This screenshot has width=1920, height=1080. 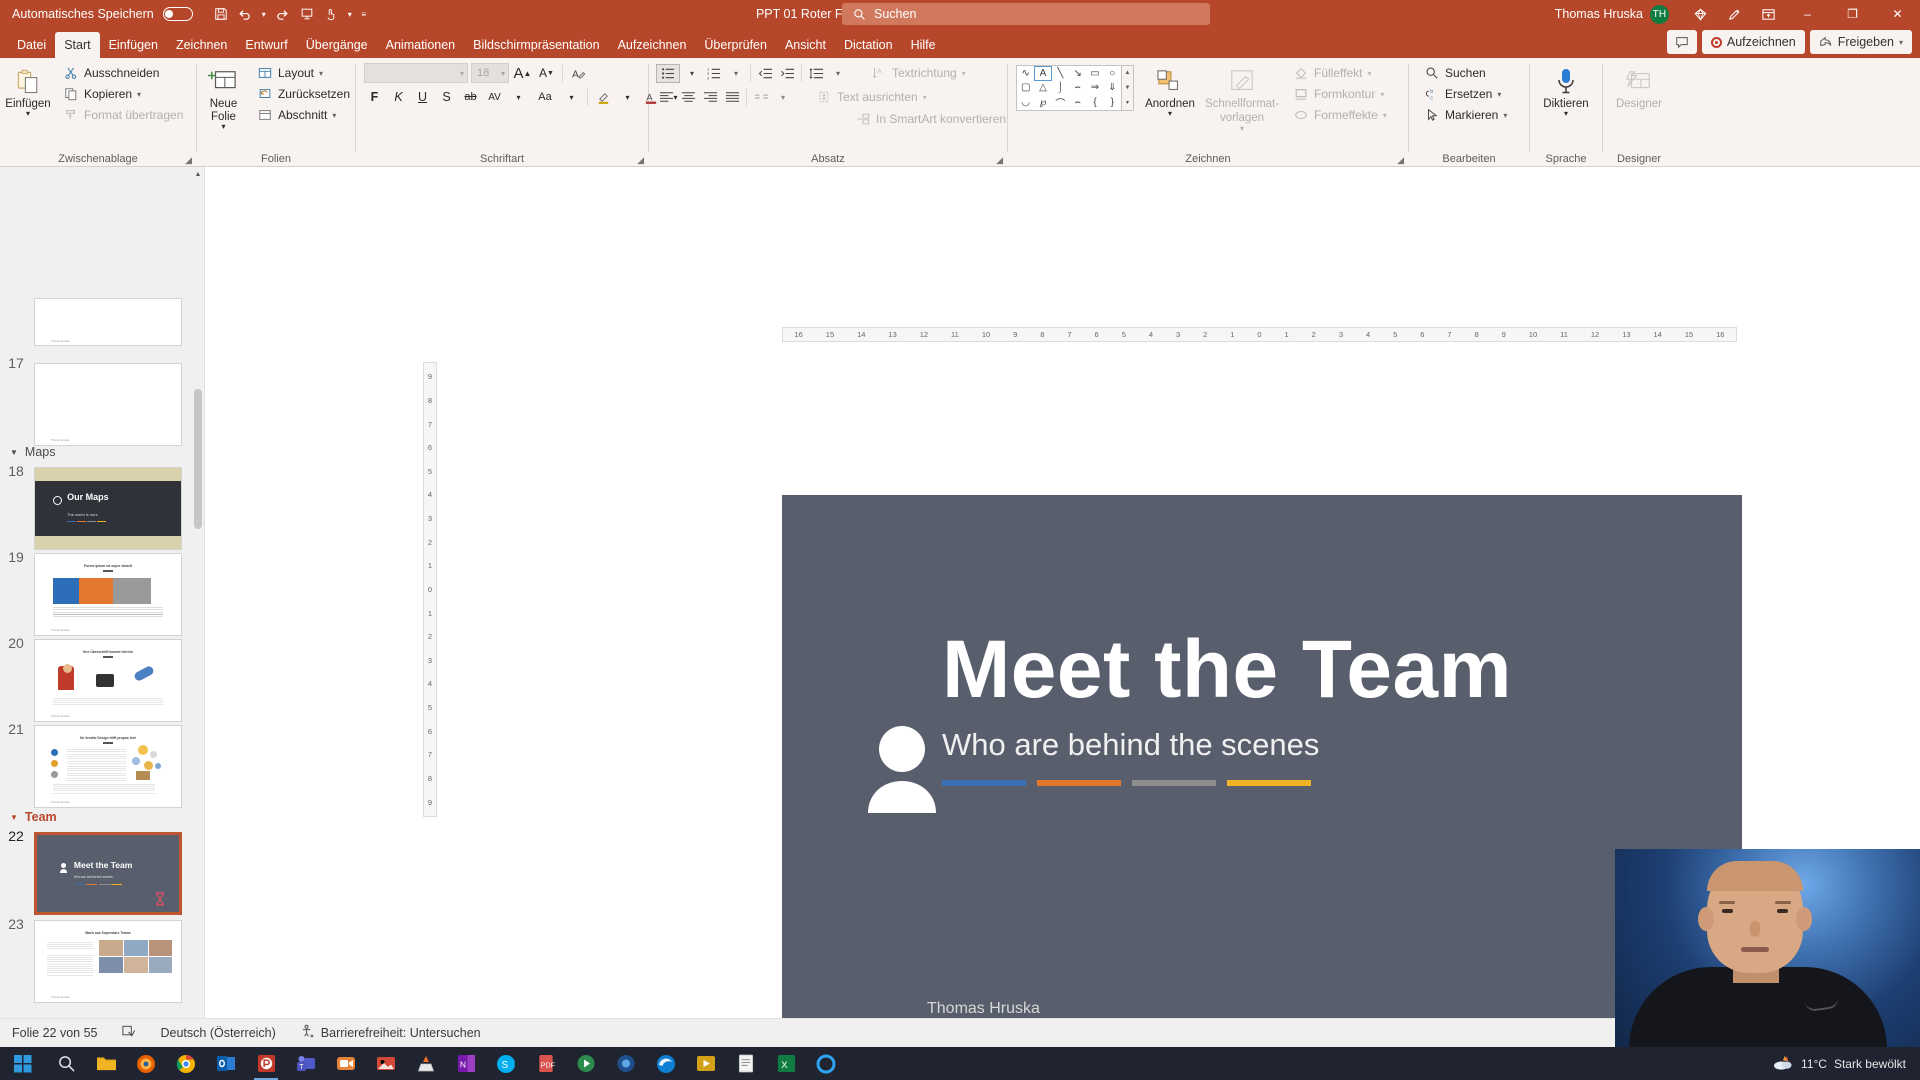 What do you see at coordinates (146, 1063) in the screenshot?
I see `taskbar-firefox-icon` at bounding box center [146, 1063].